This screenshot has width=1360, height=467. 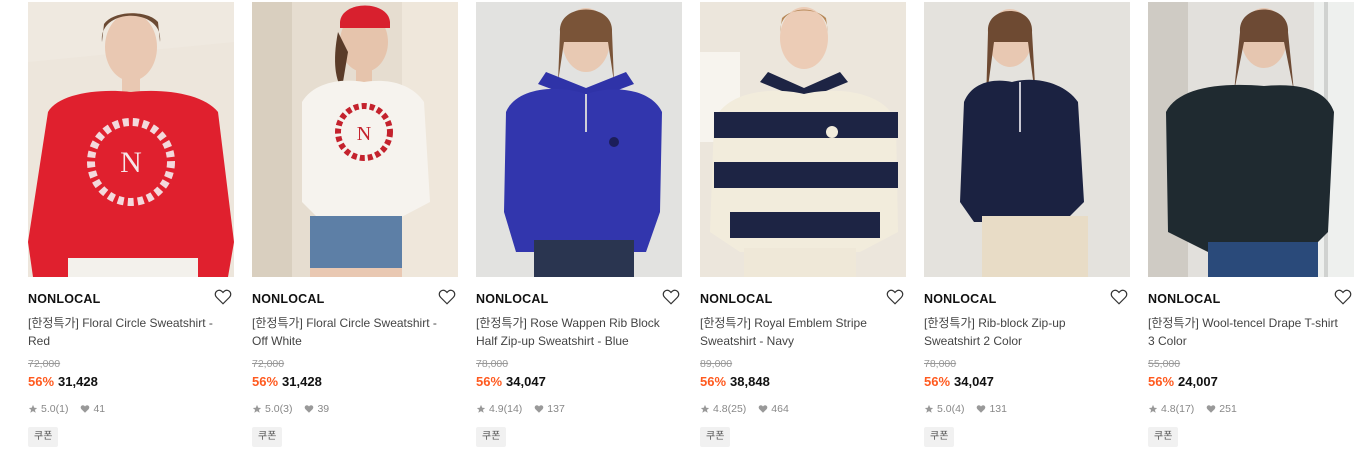 What do you see at coordinates (971, 409) in the screenshot?
I see `product-stats: 5.0 (4) 131` at bounding box center [971, 409].